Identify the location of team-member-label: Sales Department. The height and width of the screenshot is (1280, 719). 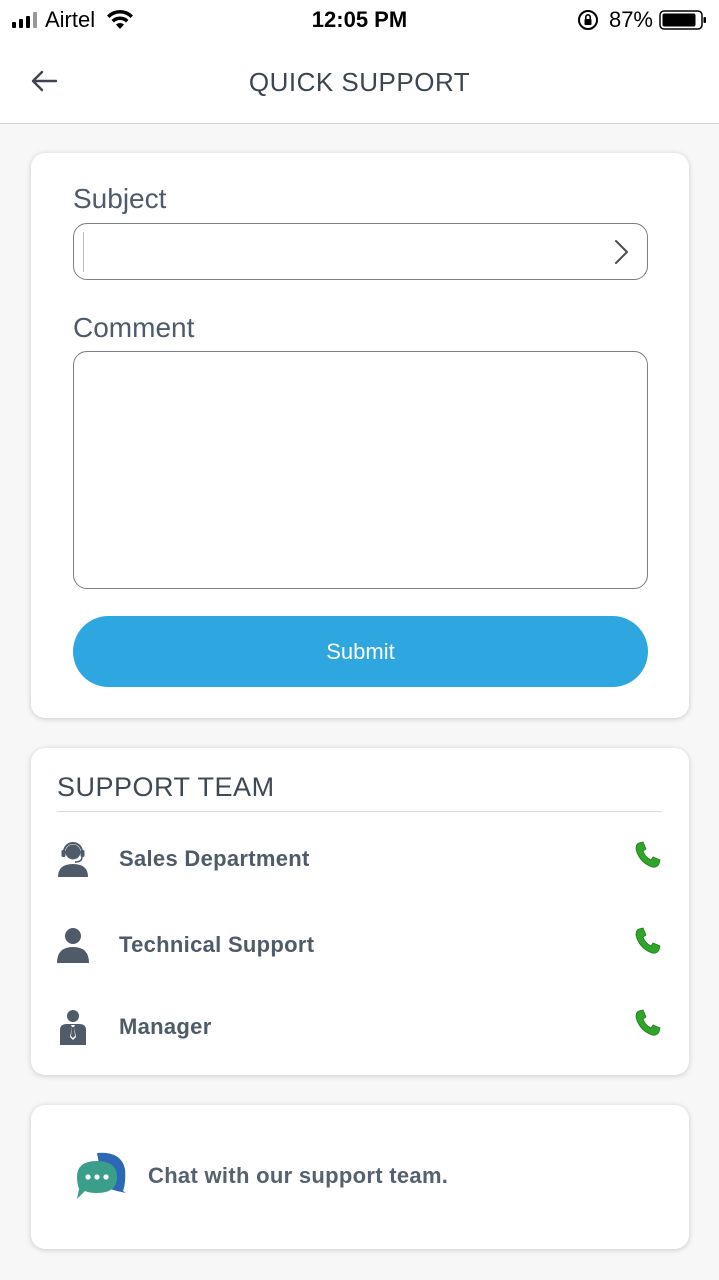
(214, 858).